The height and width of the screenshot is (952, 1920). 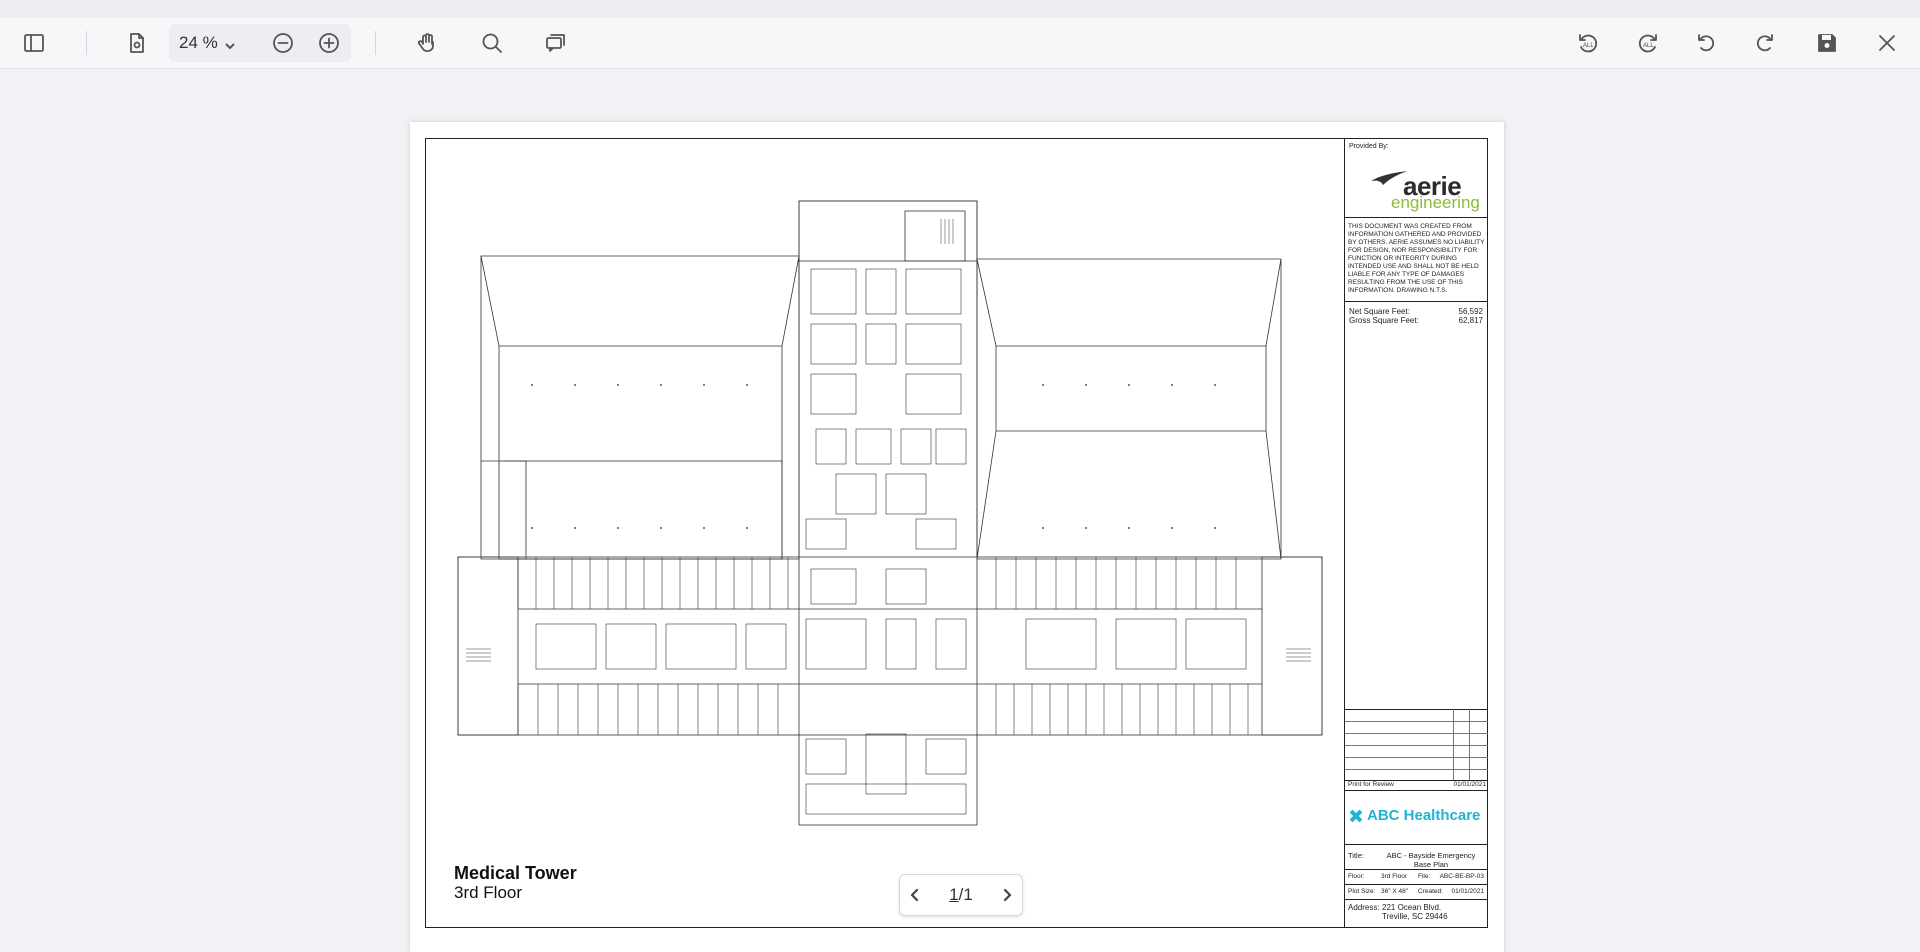 I want to click on rotate-cw-icon, so click(x=1764, y=43).